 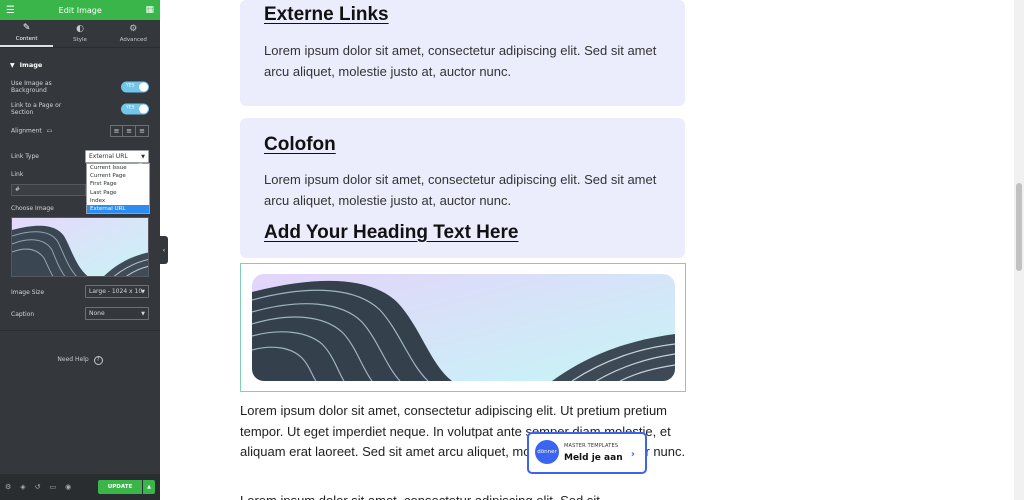 What do you see at coordinates (80, 39) in the screenshot?
I see `tab-label: Style` at bounding box center [80, 39].